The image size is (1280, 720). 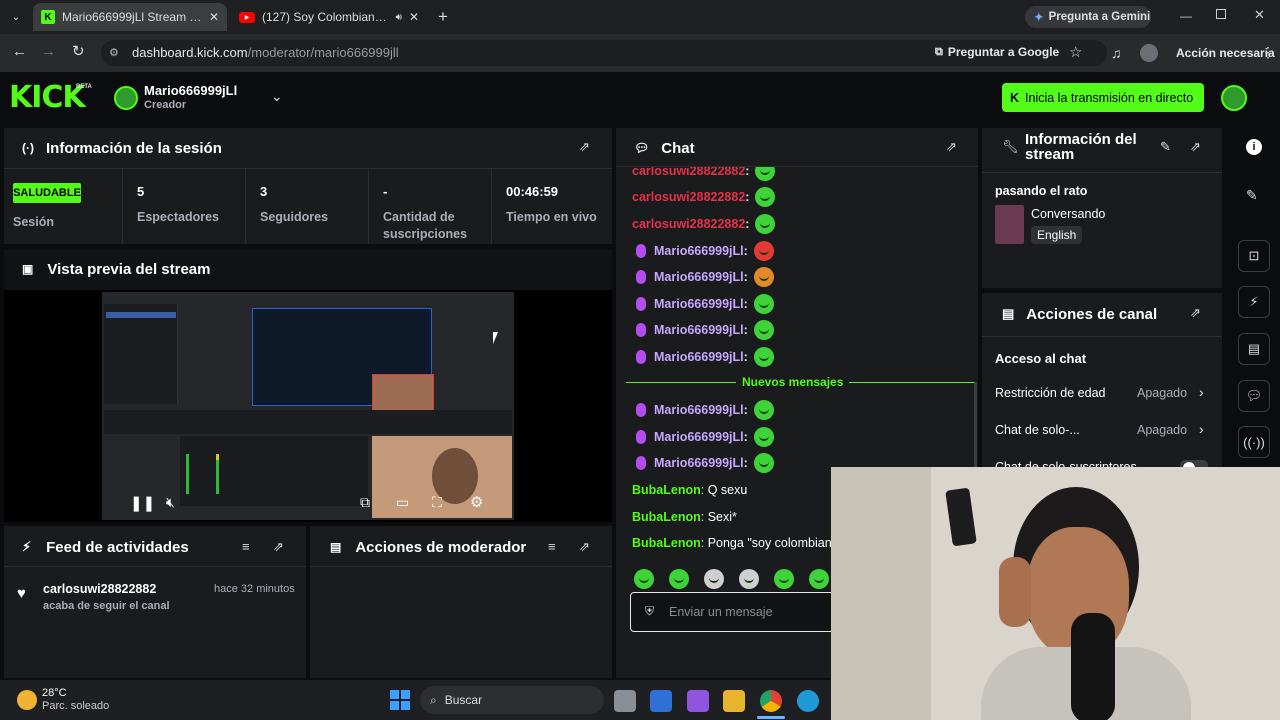 I want to click on notes-icon: ▤, so click(x=1254, y=349).